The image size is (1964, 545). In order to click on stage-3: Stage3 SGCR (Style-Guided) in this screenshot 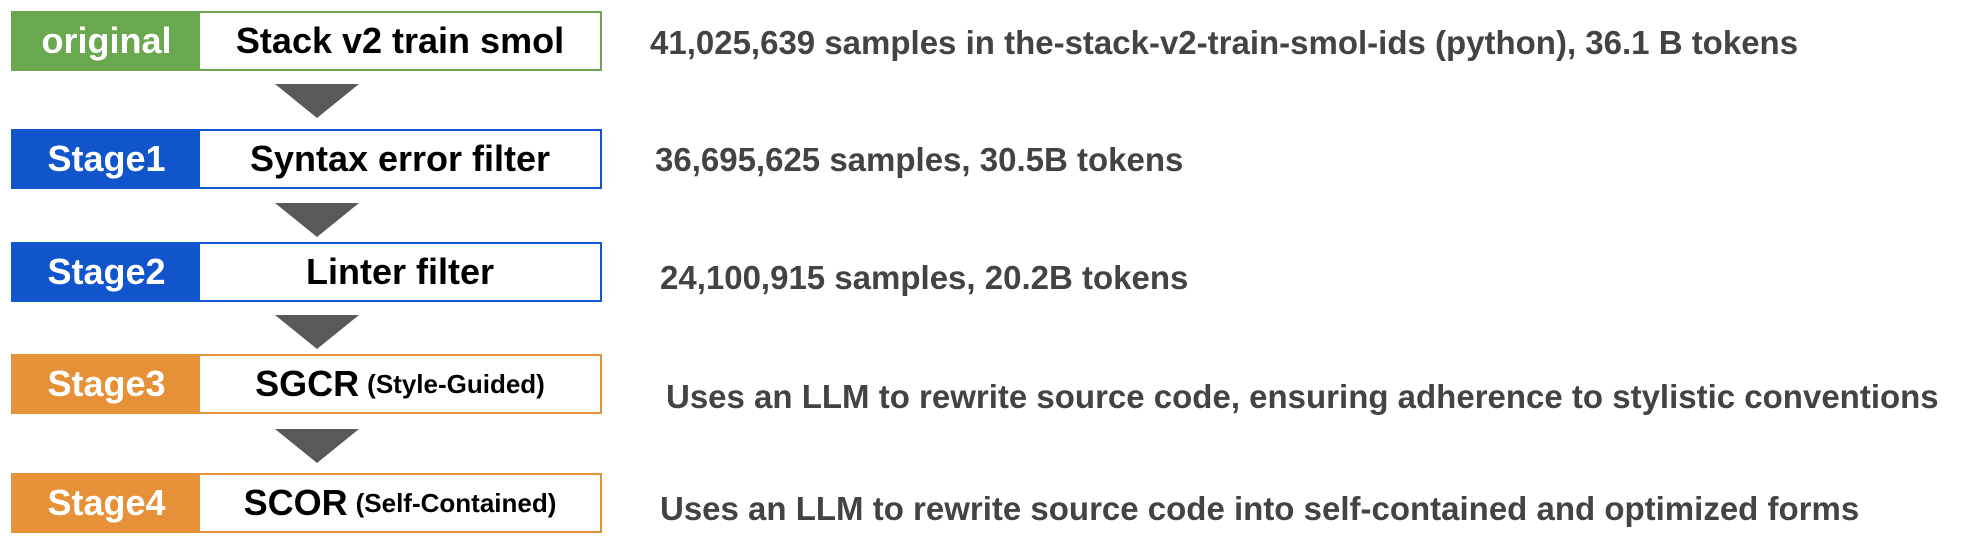, I will do `click(306, 384)`.